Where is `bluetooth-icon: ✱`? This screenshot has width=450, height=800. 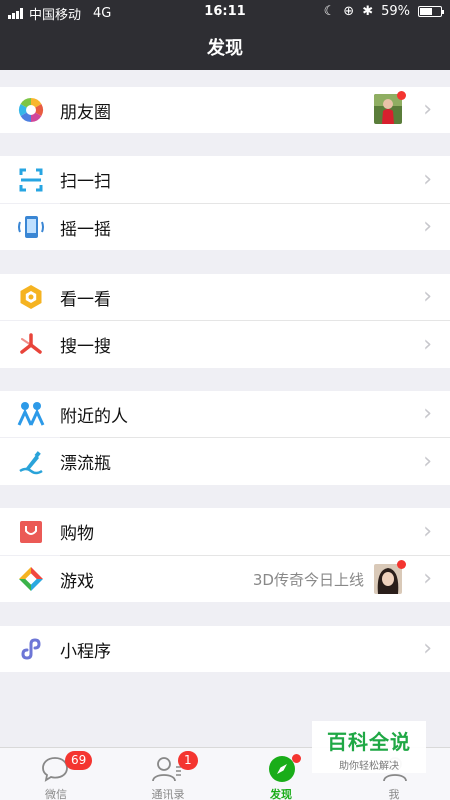
bluetooth-icon: ✱ is located at coordinates (368, 11).